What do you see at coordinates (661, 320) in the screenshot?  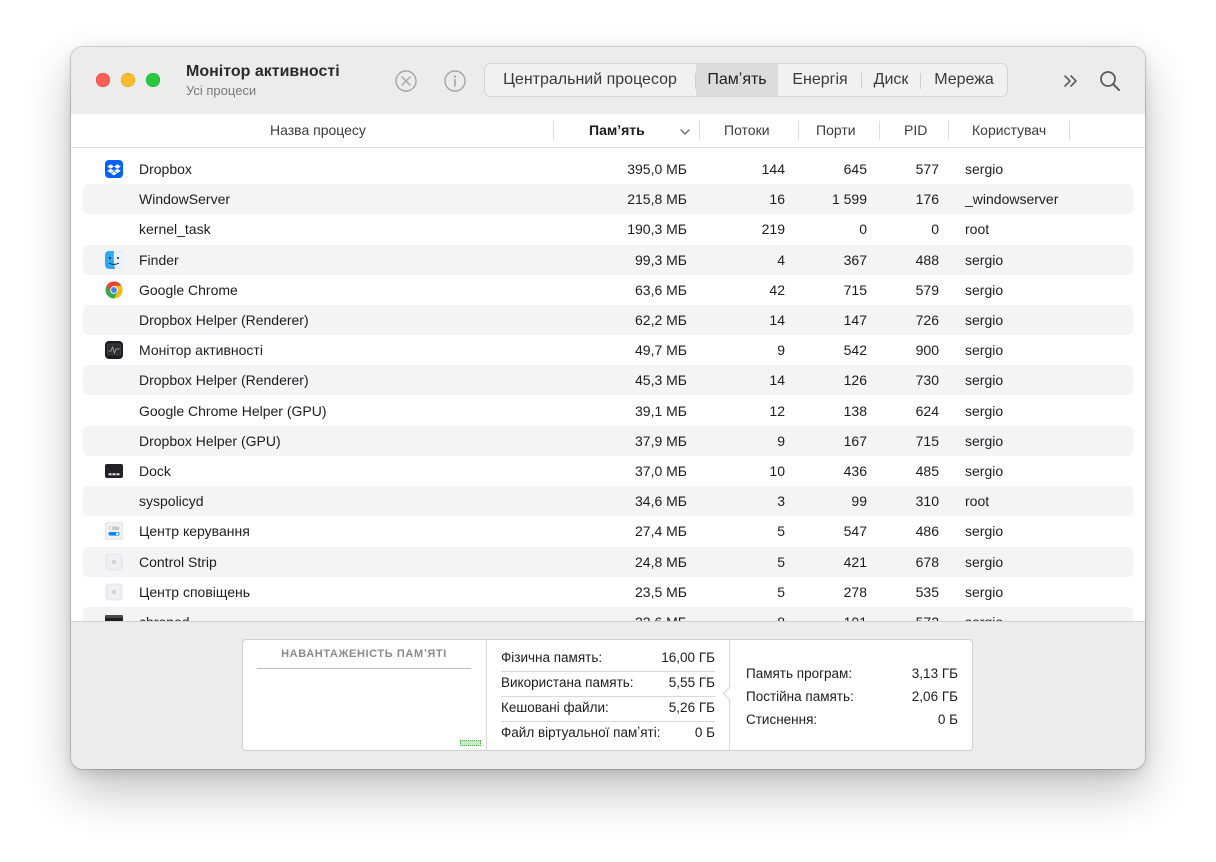 I see `cell-memory: 62,2 МБ` at bounding box center [661, 320].